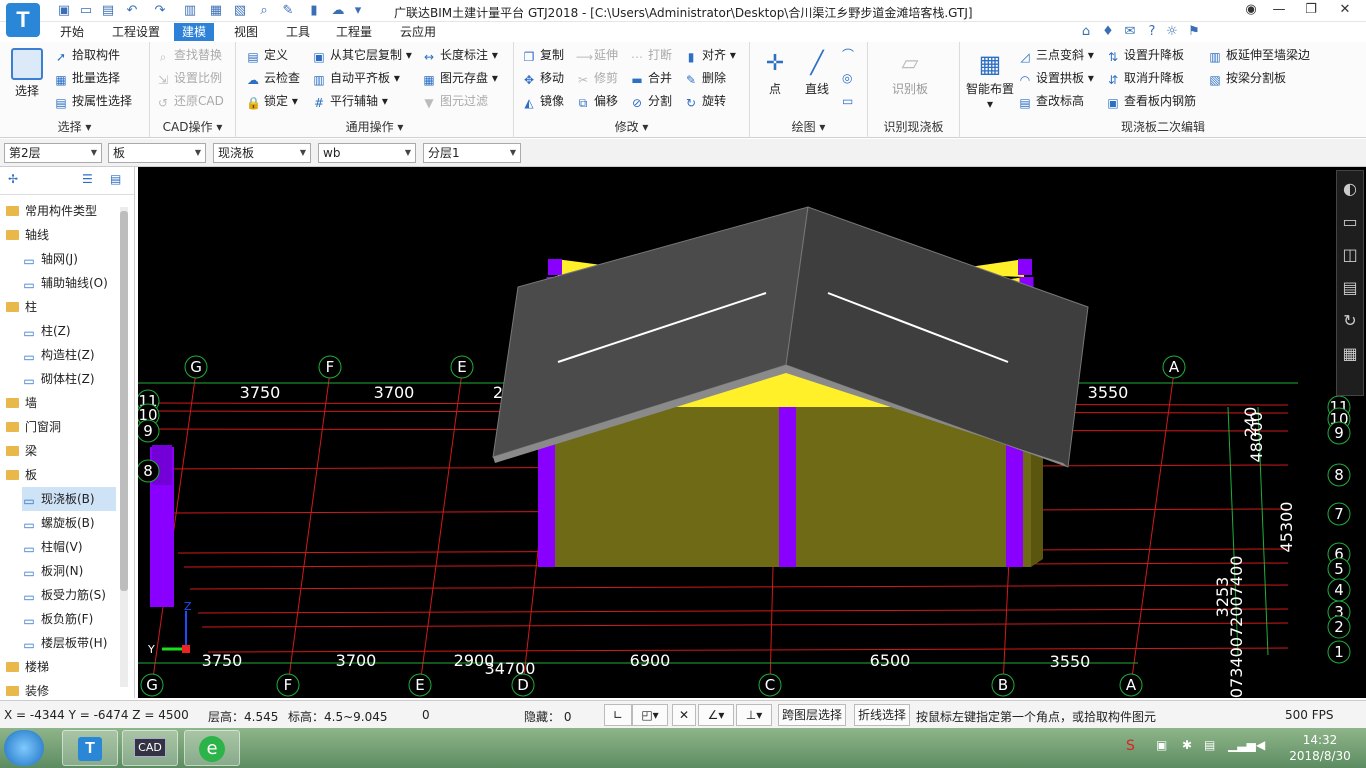 Image resolution: width=1366 pixels, height=768 pixels. Describe the element at coordinates (64, 595) in the screenshot. I see `tree-item: ▭ 板受力筋(S)` at that location.